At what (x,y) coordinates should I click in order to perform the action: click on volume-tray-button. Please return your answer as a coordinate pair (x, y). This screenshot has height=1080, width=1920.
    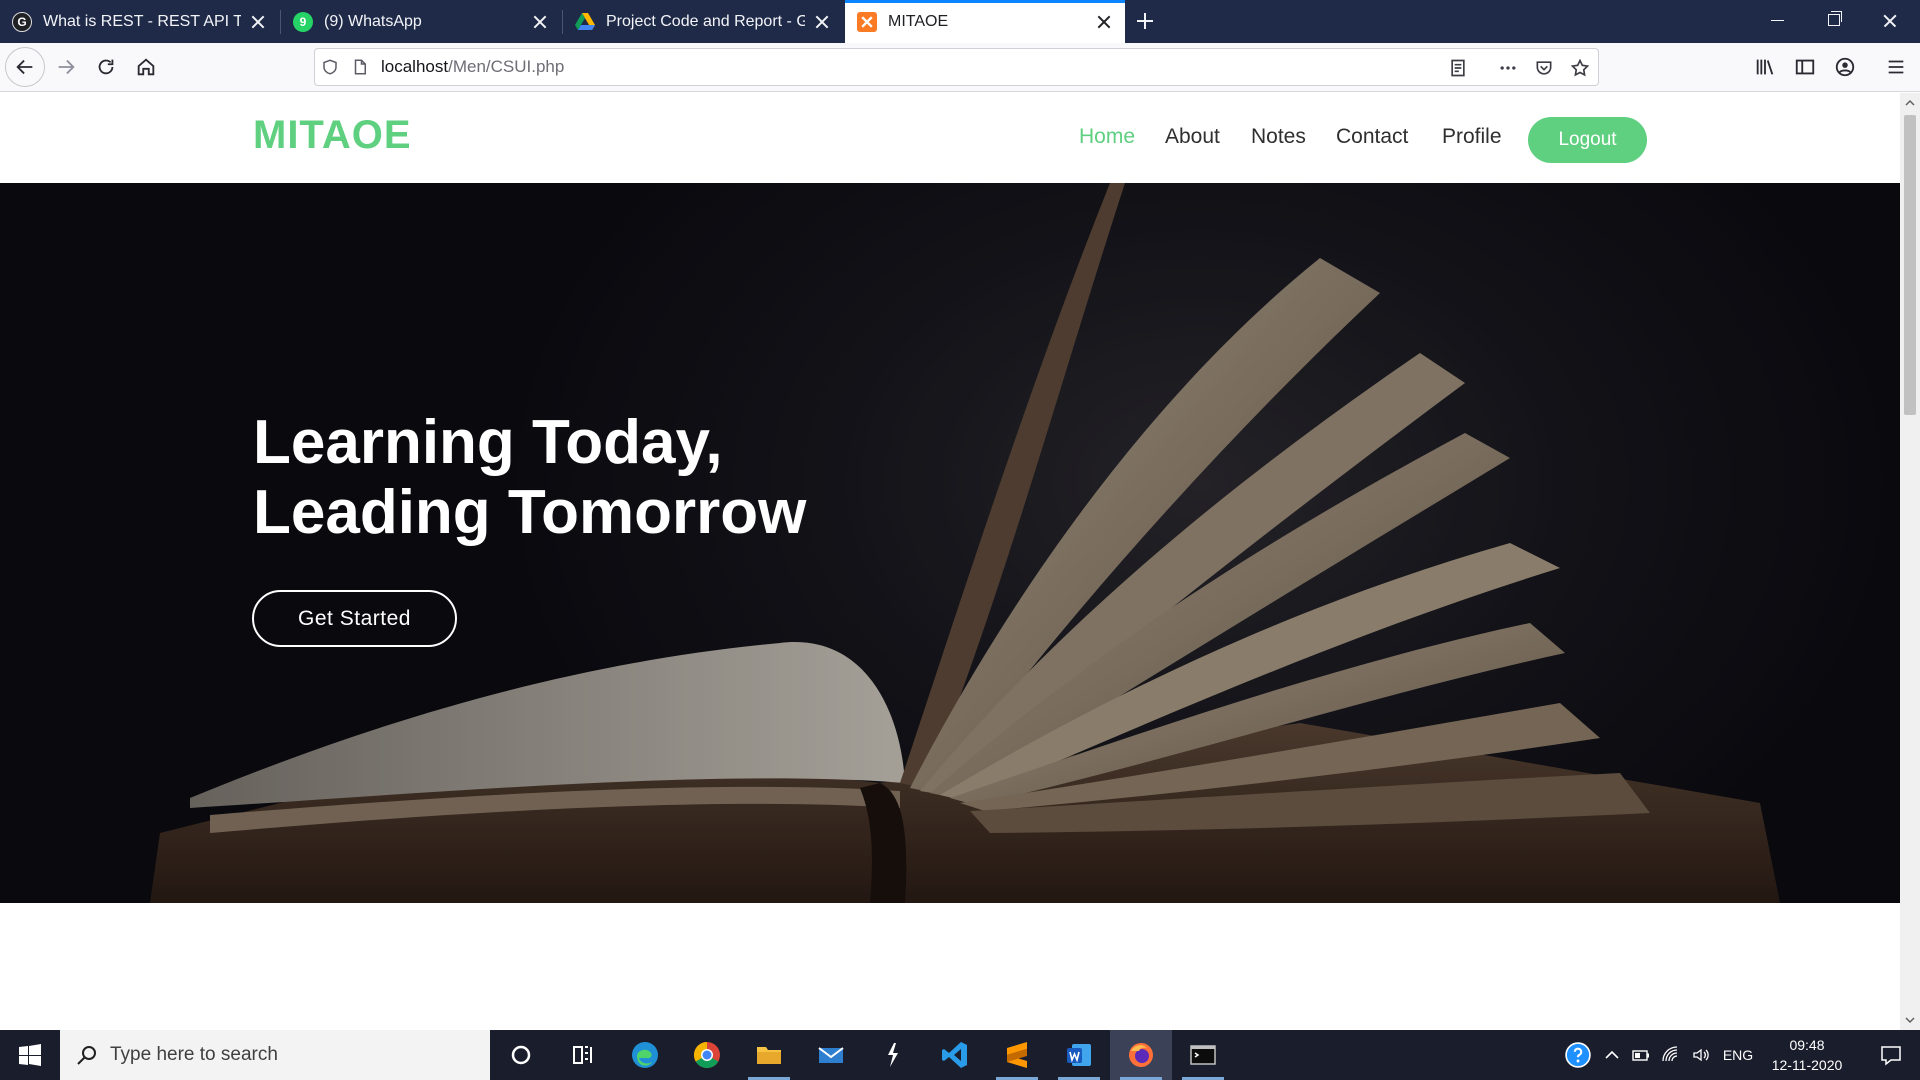
    Looking at the image, I should click on (1701, 1055).